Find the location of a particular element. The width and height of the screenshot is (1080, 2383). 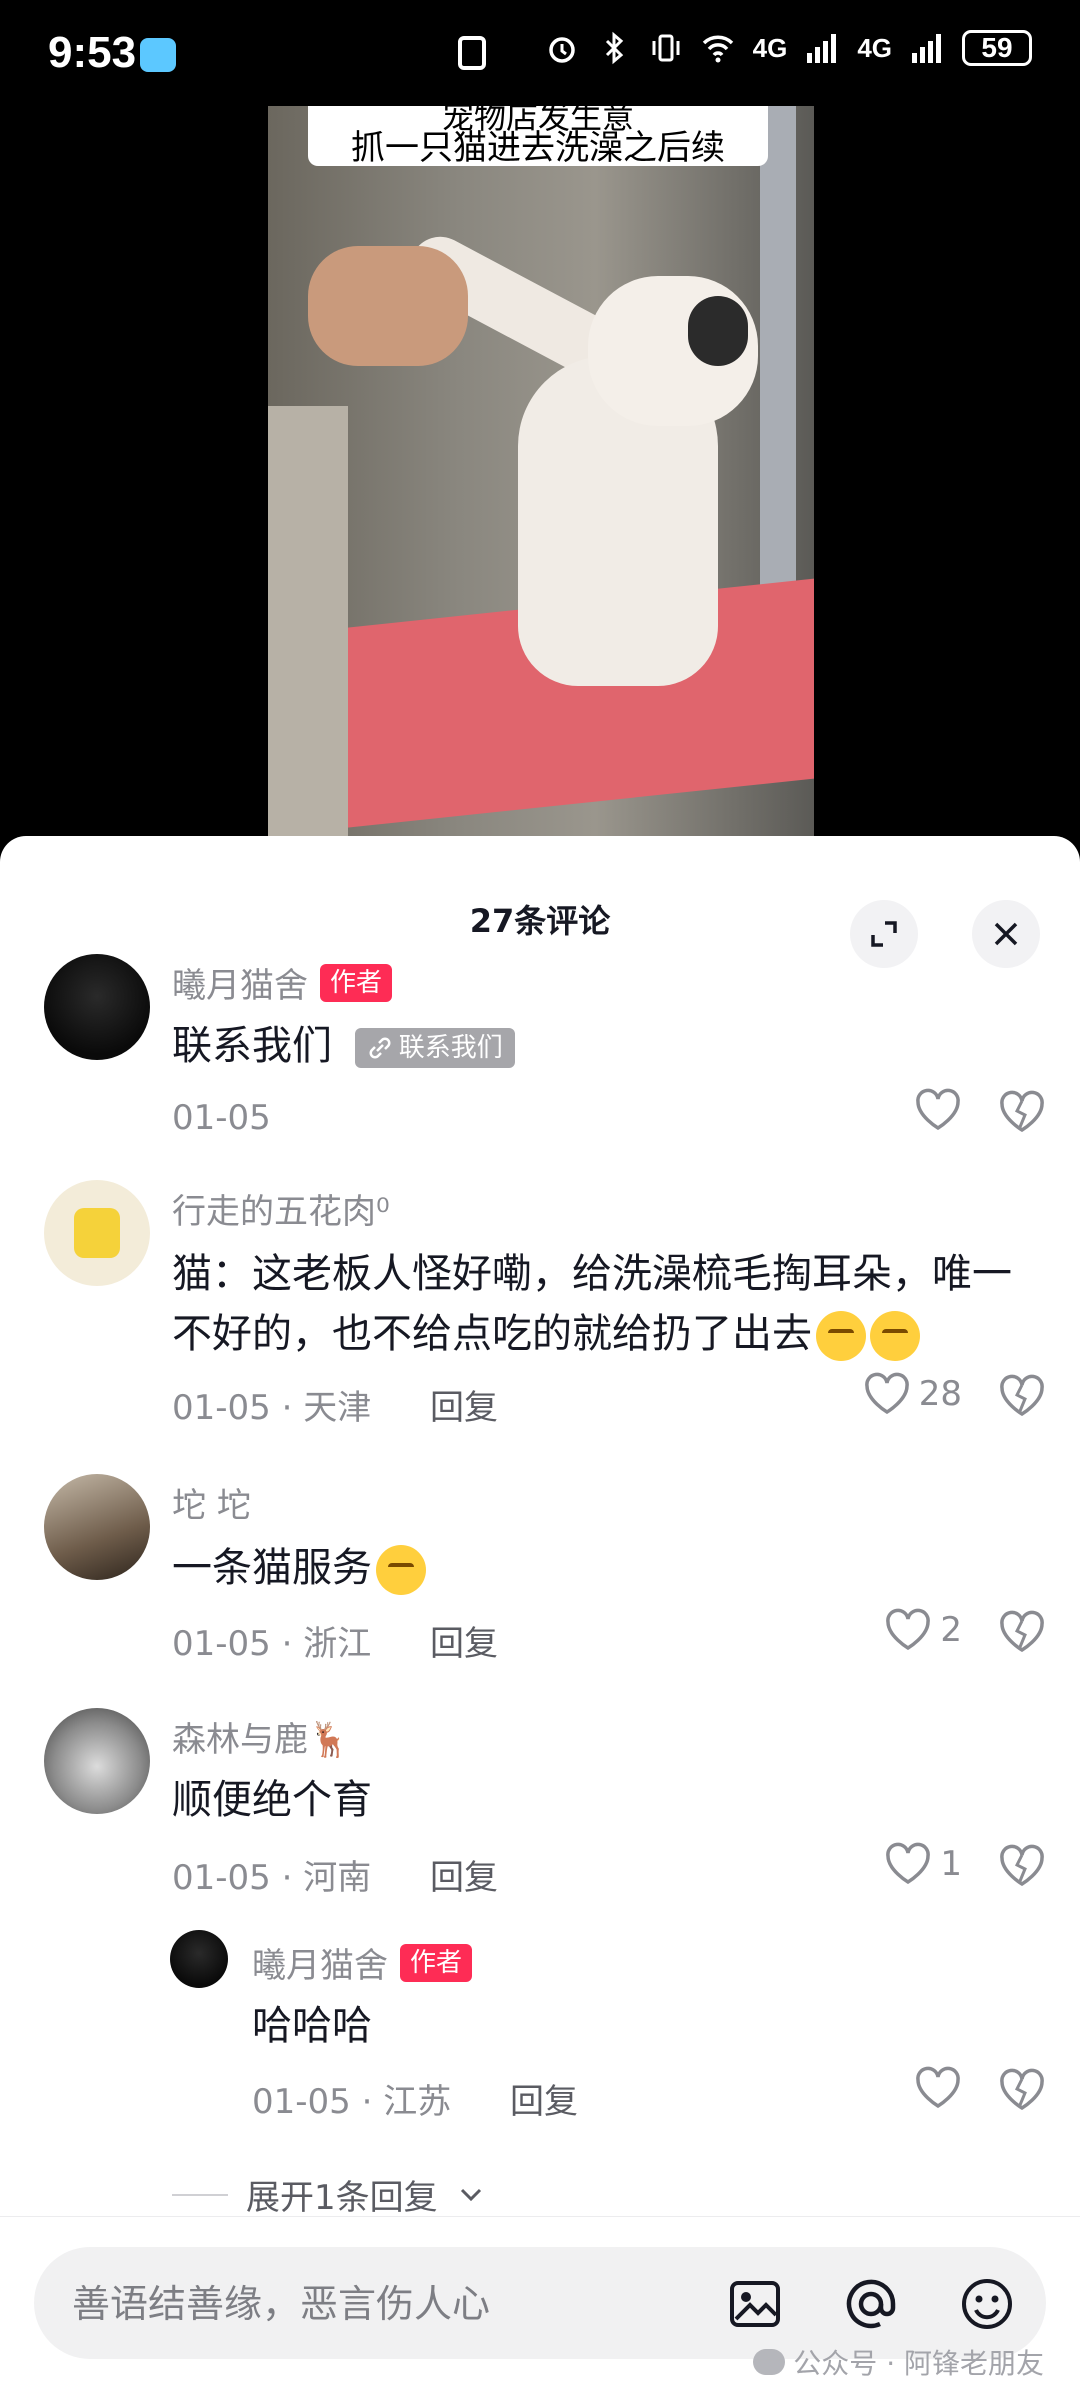

expand-replies-label: 展开1条回复 is located at coordinates (342, 2198).